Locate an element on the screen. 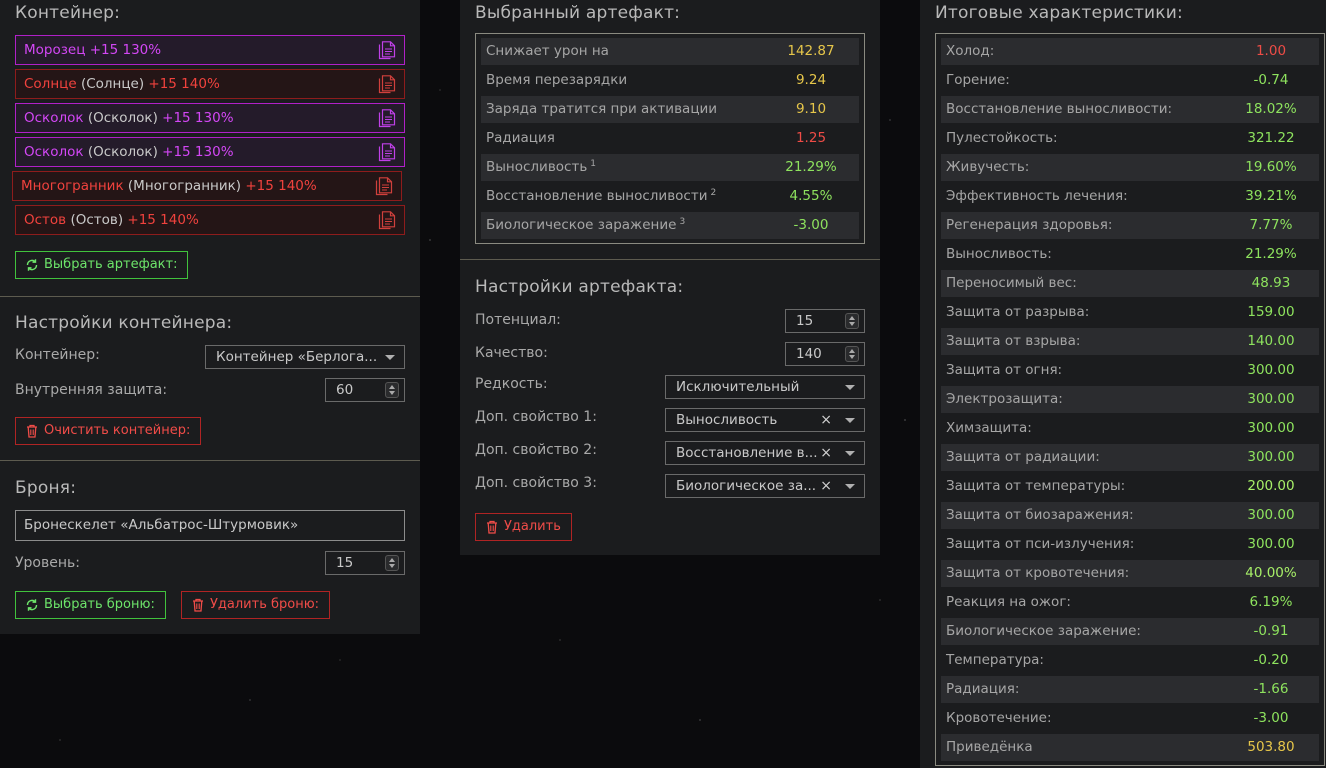  stat-row: Восстановление выносливости: 18.02% is located at coordinates (1130, 109).